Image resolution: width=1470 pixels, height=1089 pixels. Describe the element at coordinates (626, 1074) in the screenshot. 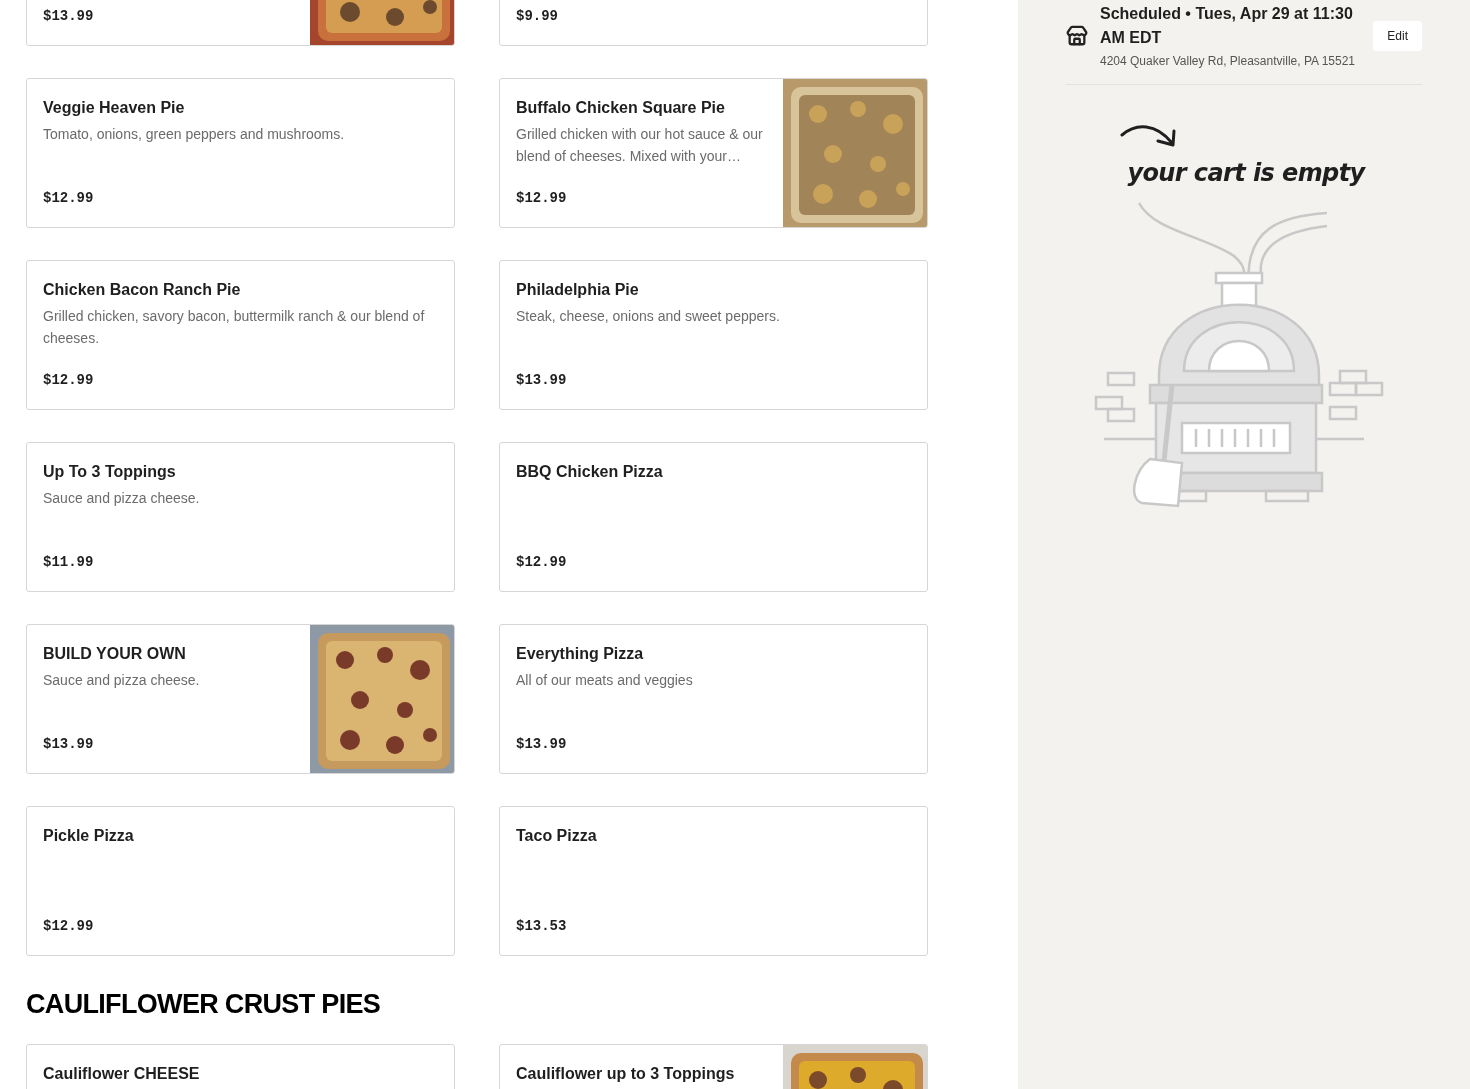

I see `item-title: Cauliflower up to 3 Toppings` at that location.